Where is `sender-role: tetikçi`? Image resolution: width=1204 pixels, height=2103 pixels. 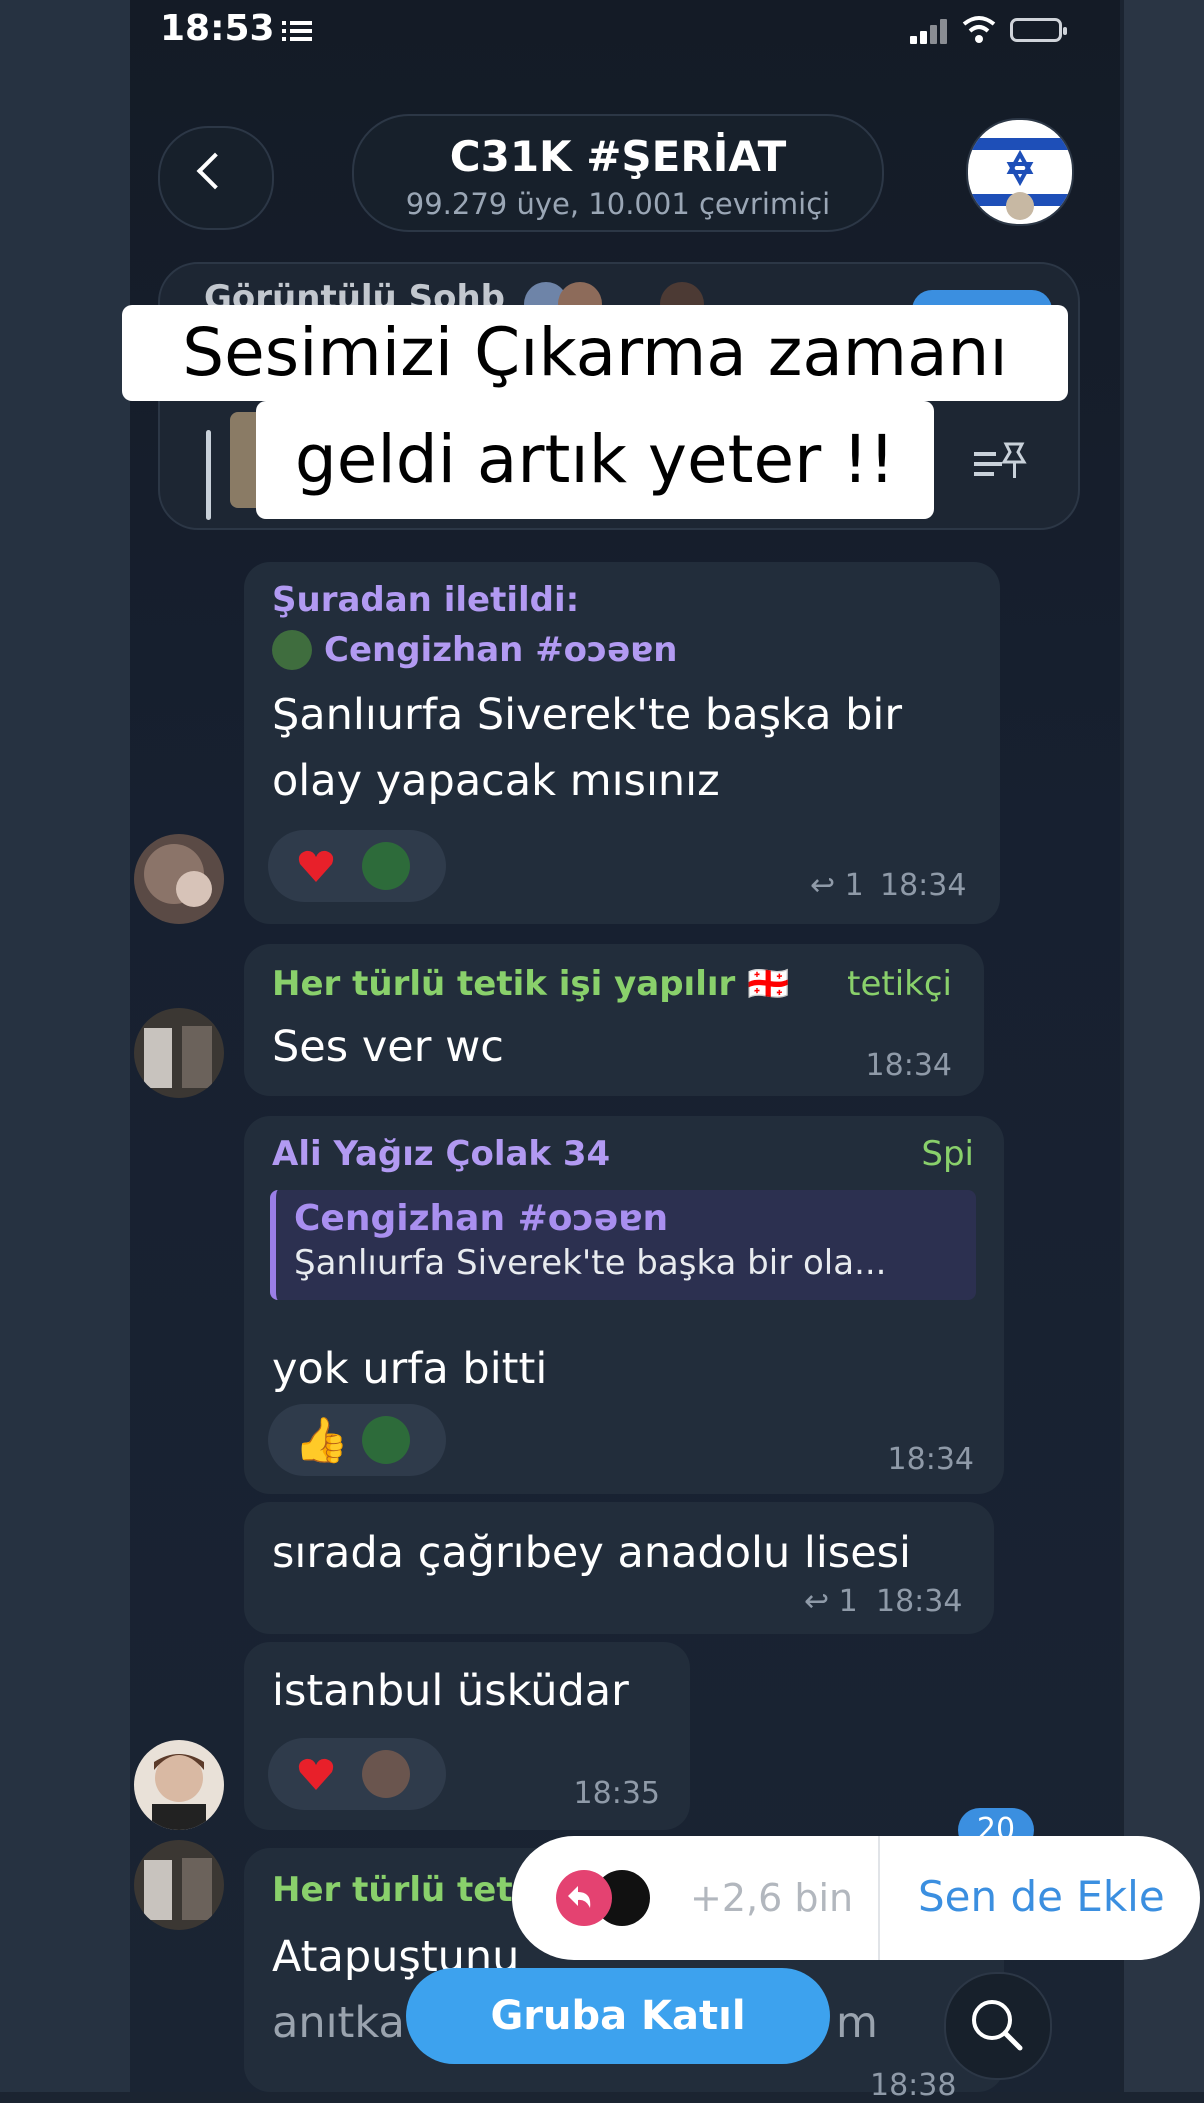 sender-role: tetikçi is located at coordinates (899, 984).